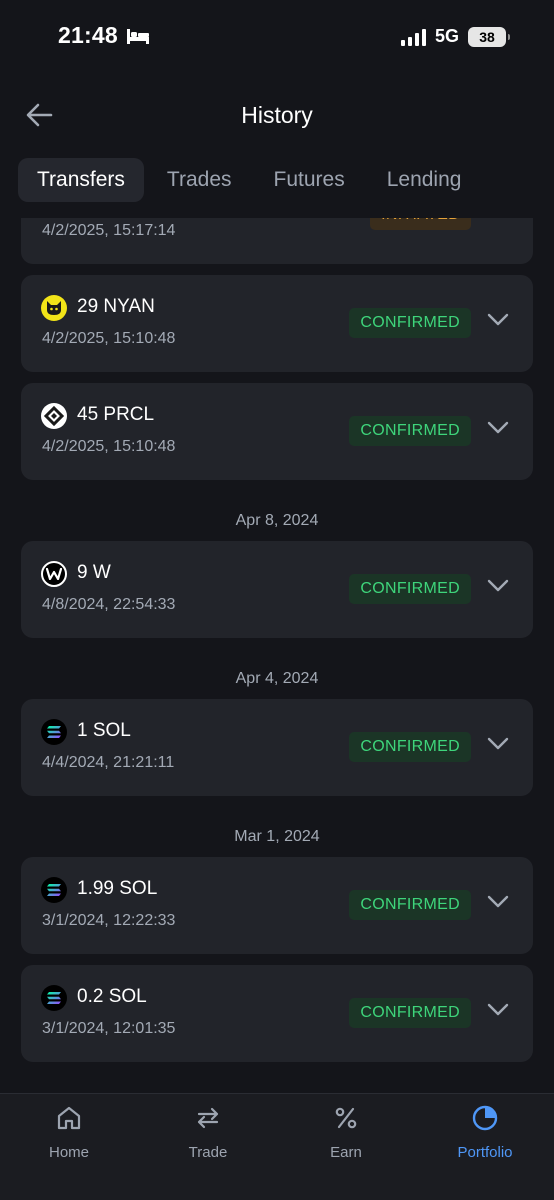 This screenshot has height=1200, width=554. Describe the element at coordinates (485, 1118) in the screenshot. I see `pie-chart-icon` at that location.